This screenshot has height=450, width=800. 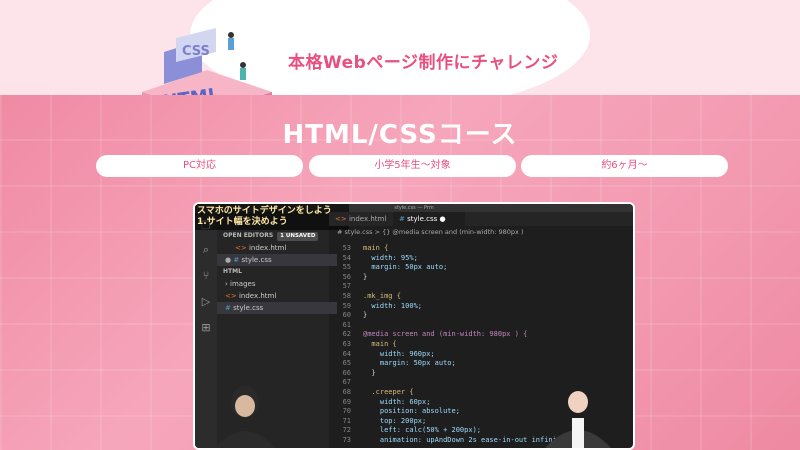 I want to click on line-number: 69, so click(x=346, y=401).